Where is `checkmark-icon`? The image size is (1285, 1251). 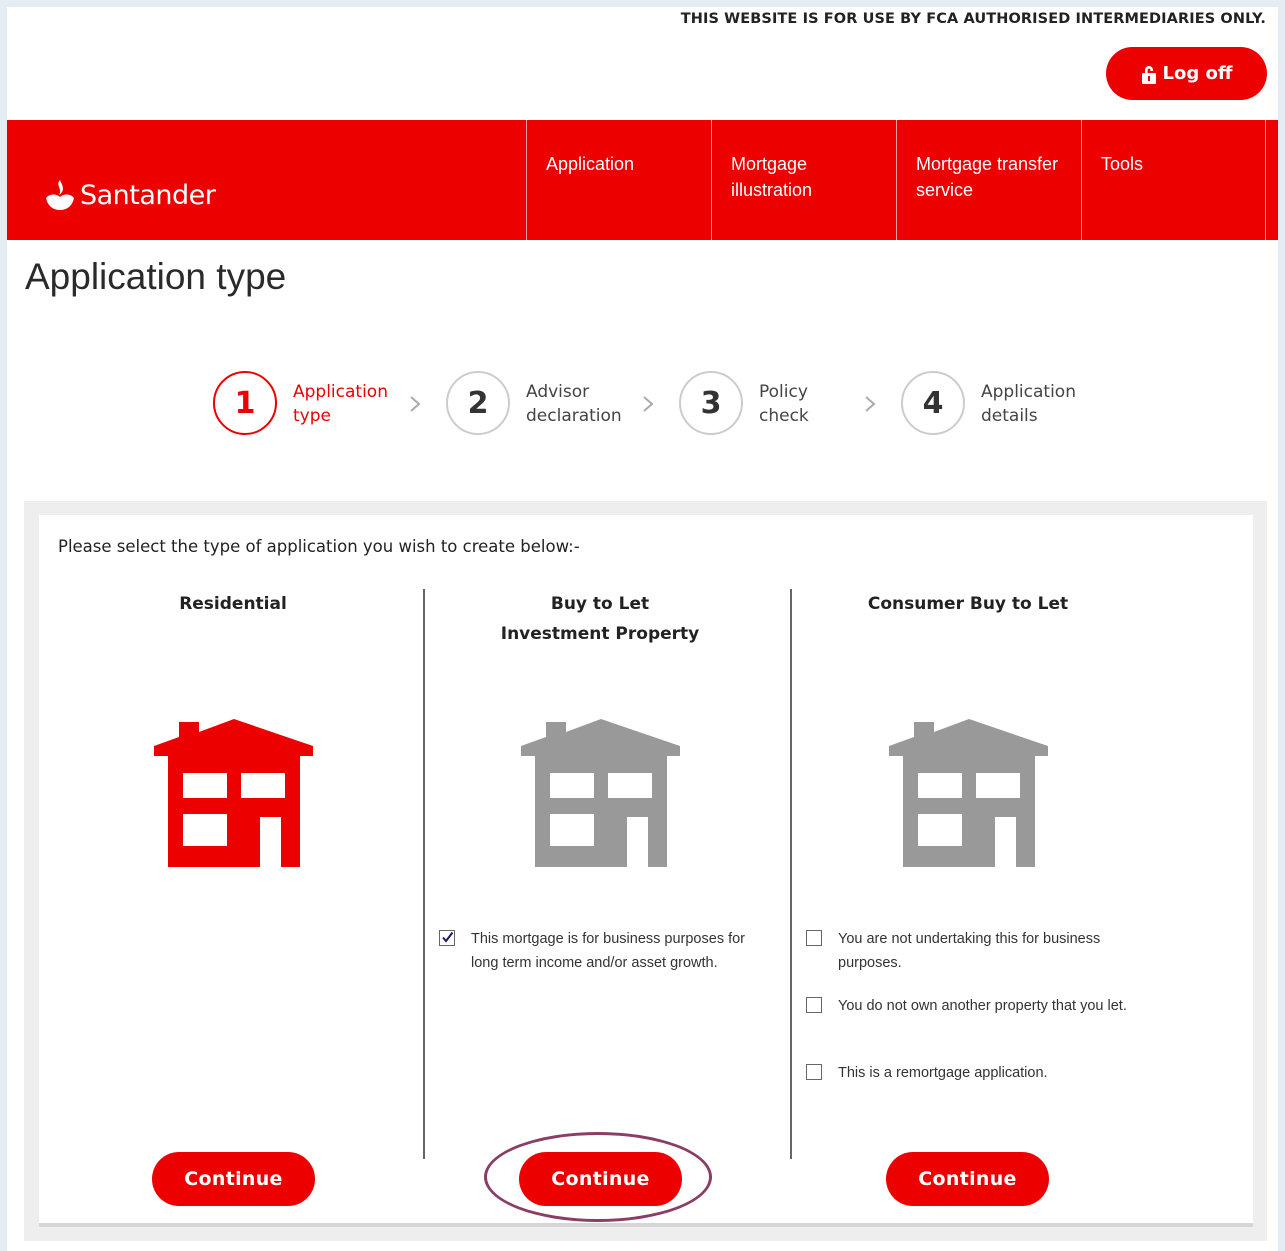 checkmark-icon is located at coordinates (448, 937).